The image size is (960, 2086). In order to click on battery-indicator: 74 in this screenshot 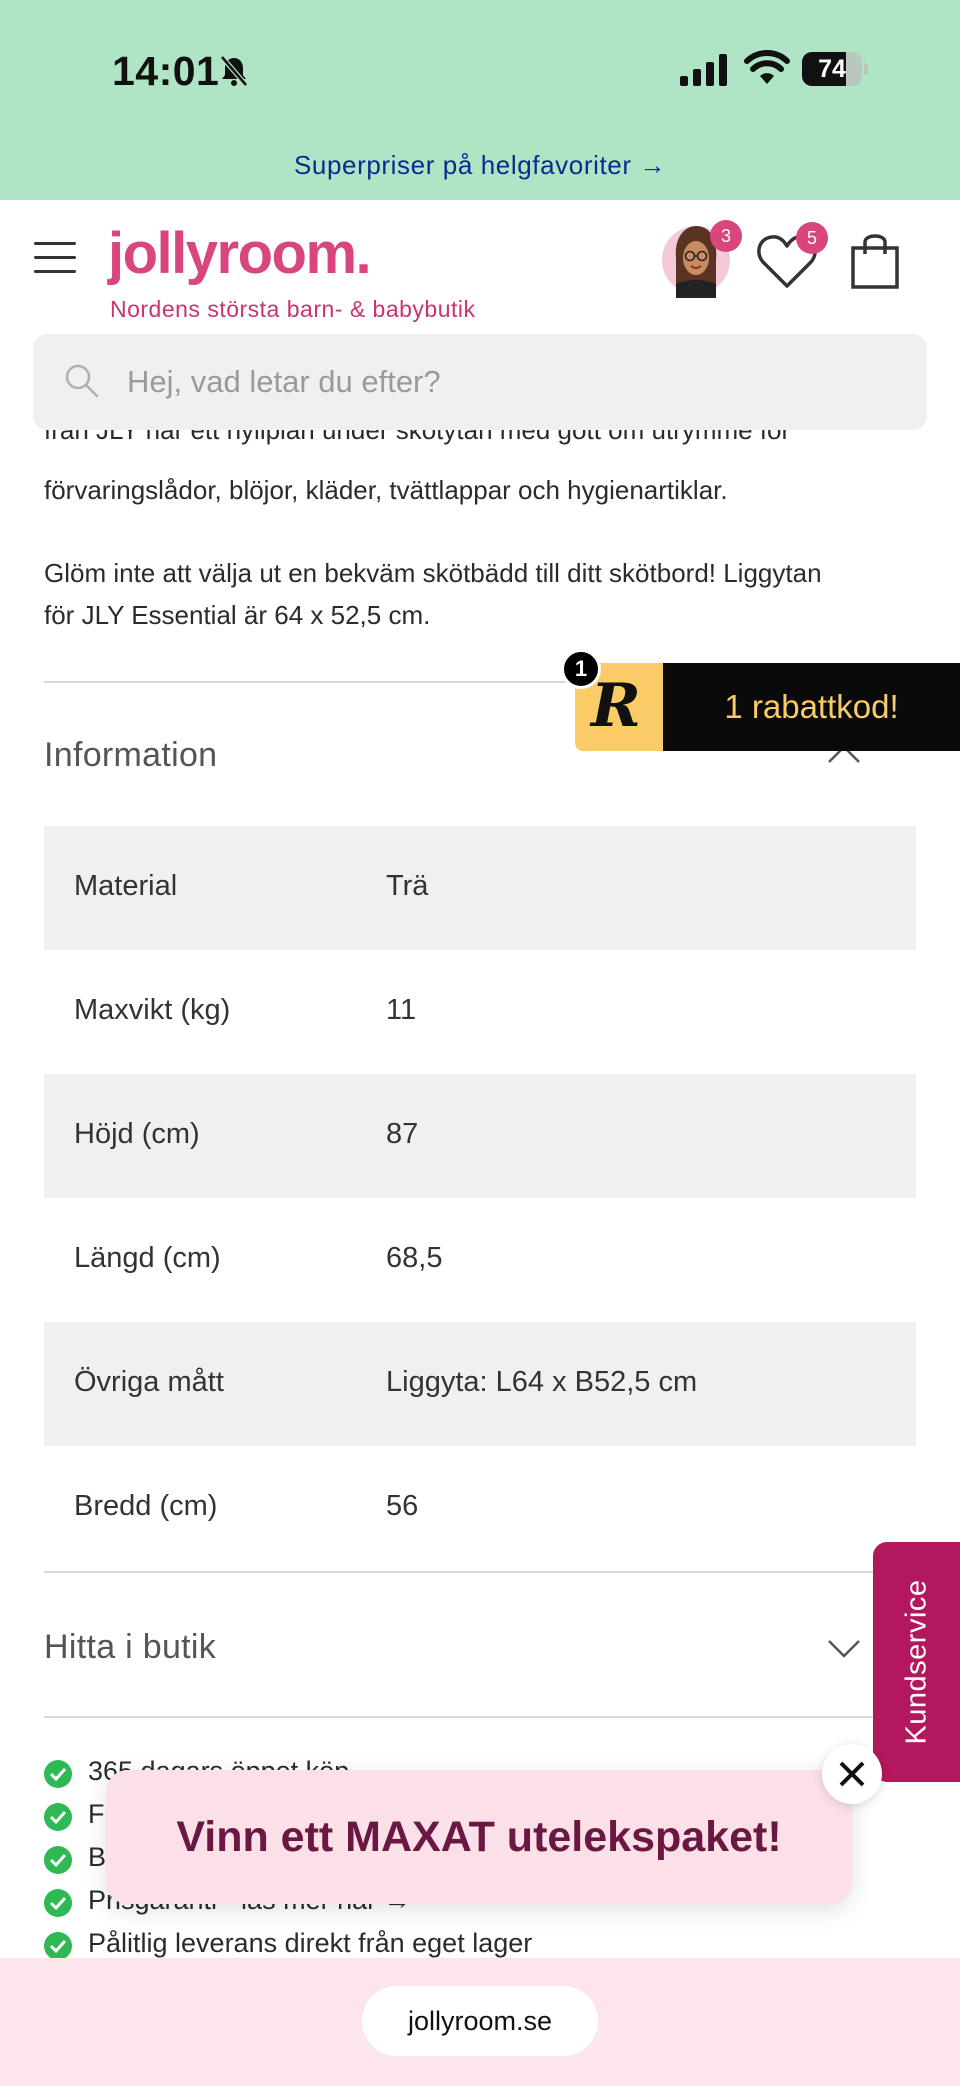, I will do `click(835, 69)`.